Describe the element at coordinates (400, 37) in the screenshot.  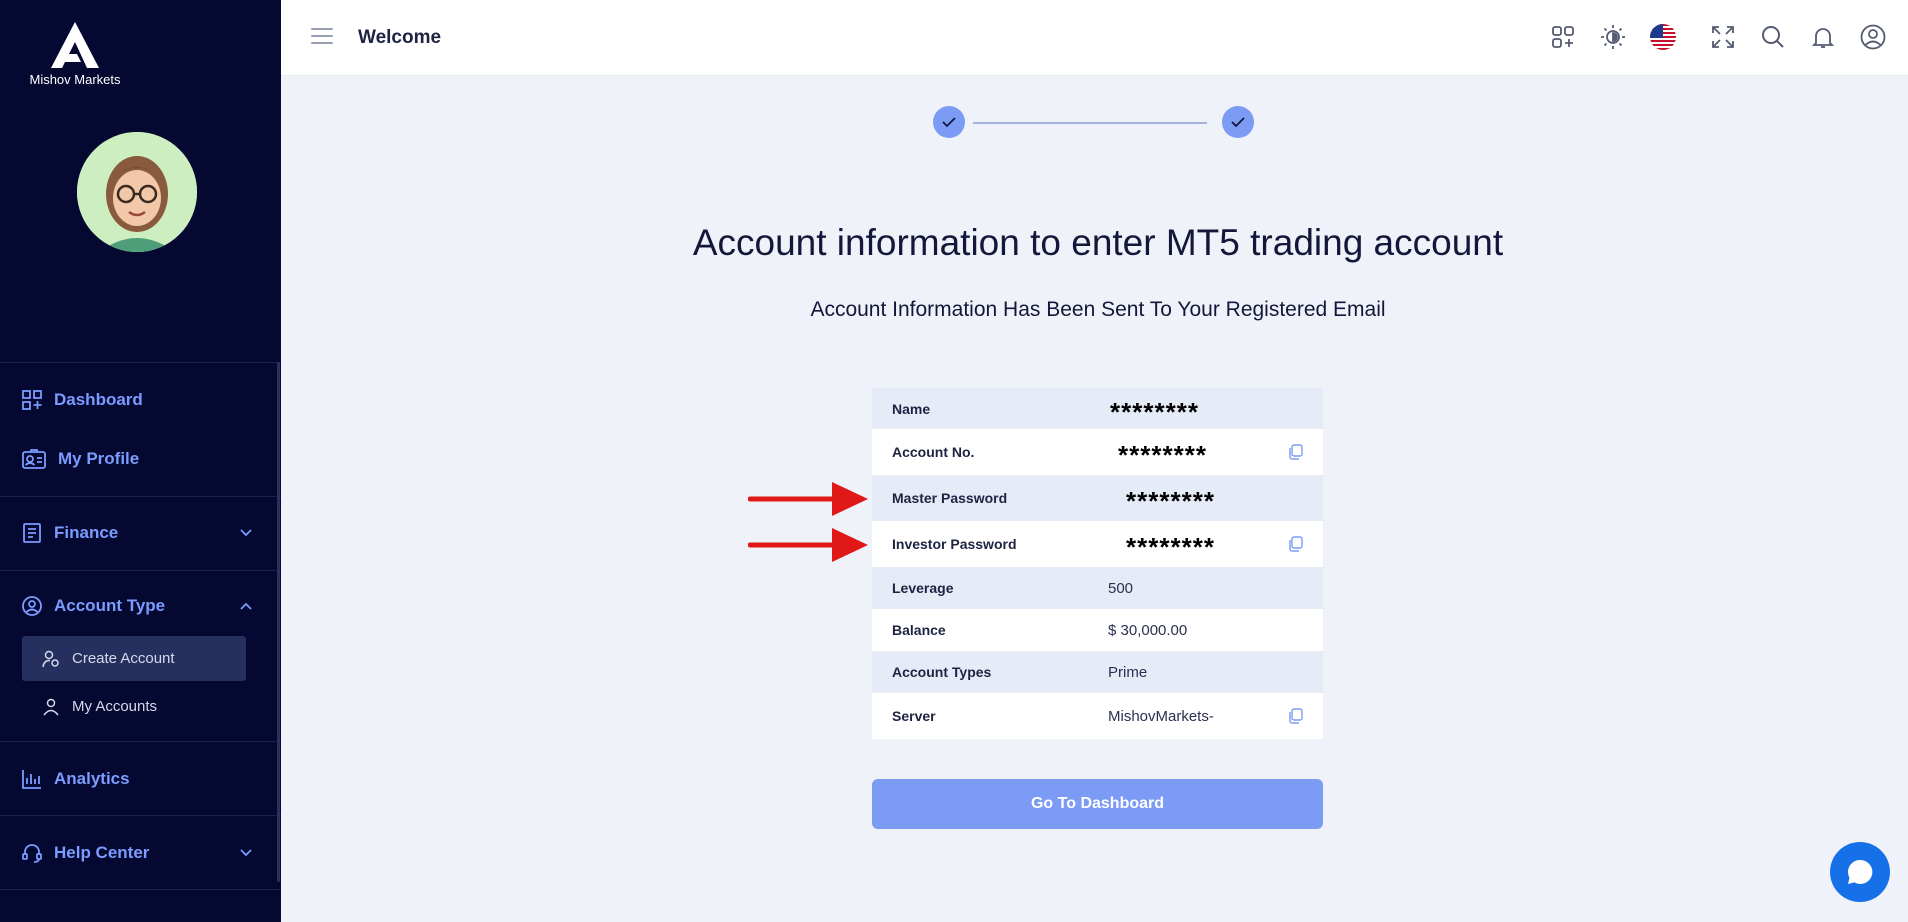
I see `page-title: Welcome` at that location.